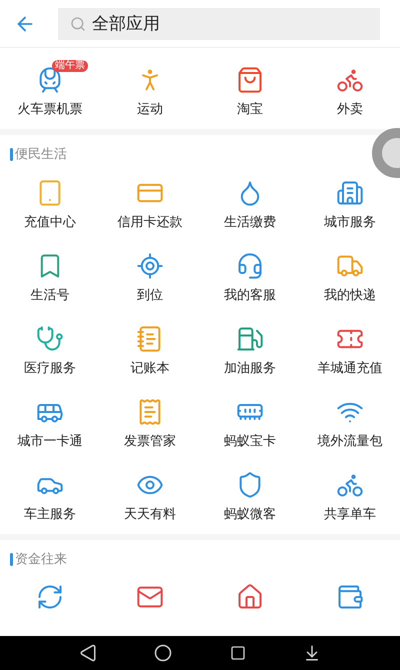 Image resolution: width=400 pixels, height=670 pixels. Describe the element at coordinates (163, 653) in the screenshot. I see `home-circle-icon` at that location.